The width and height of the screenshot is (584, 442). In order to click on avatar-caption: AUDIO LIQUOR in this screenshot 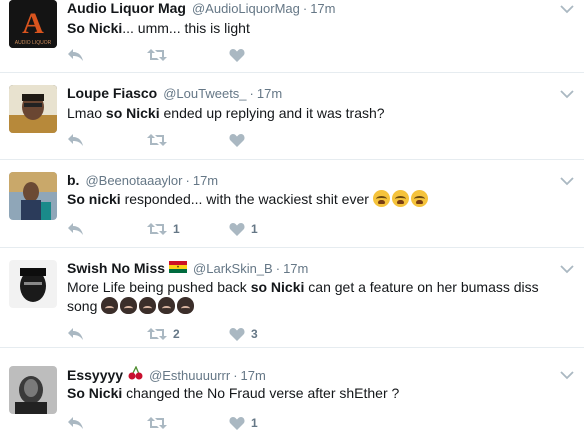, I will do `click(33, 43)`.